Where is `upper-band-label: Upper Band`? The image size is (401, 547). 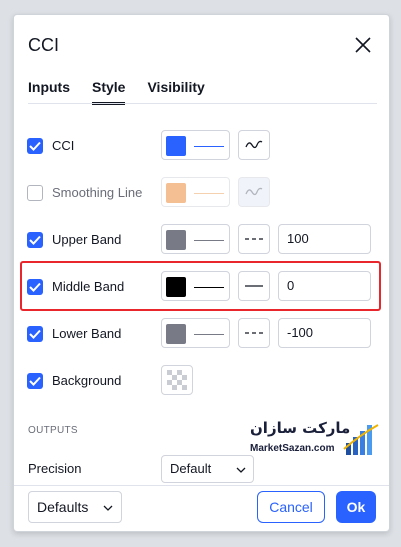
upper-band-label: Upper Band is located at coordinates (87, 239).